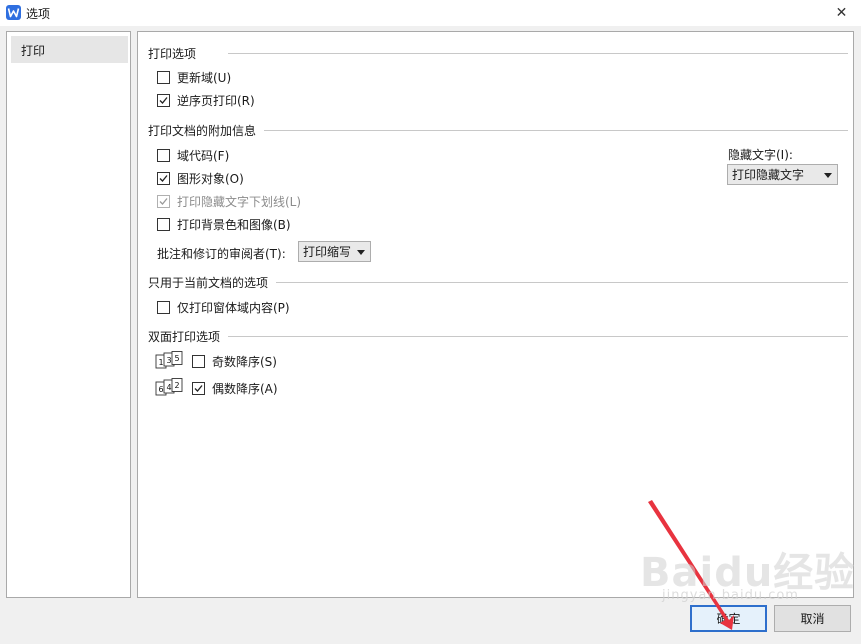  I want to click on ok-button-label: 确定, so click(728, 619).